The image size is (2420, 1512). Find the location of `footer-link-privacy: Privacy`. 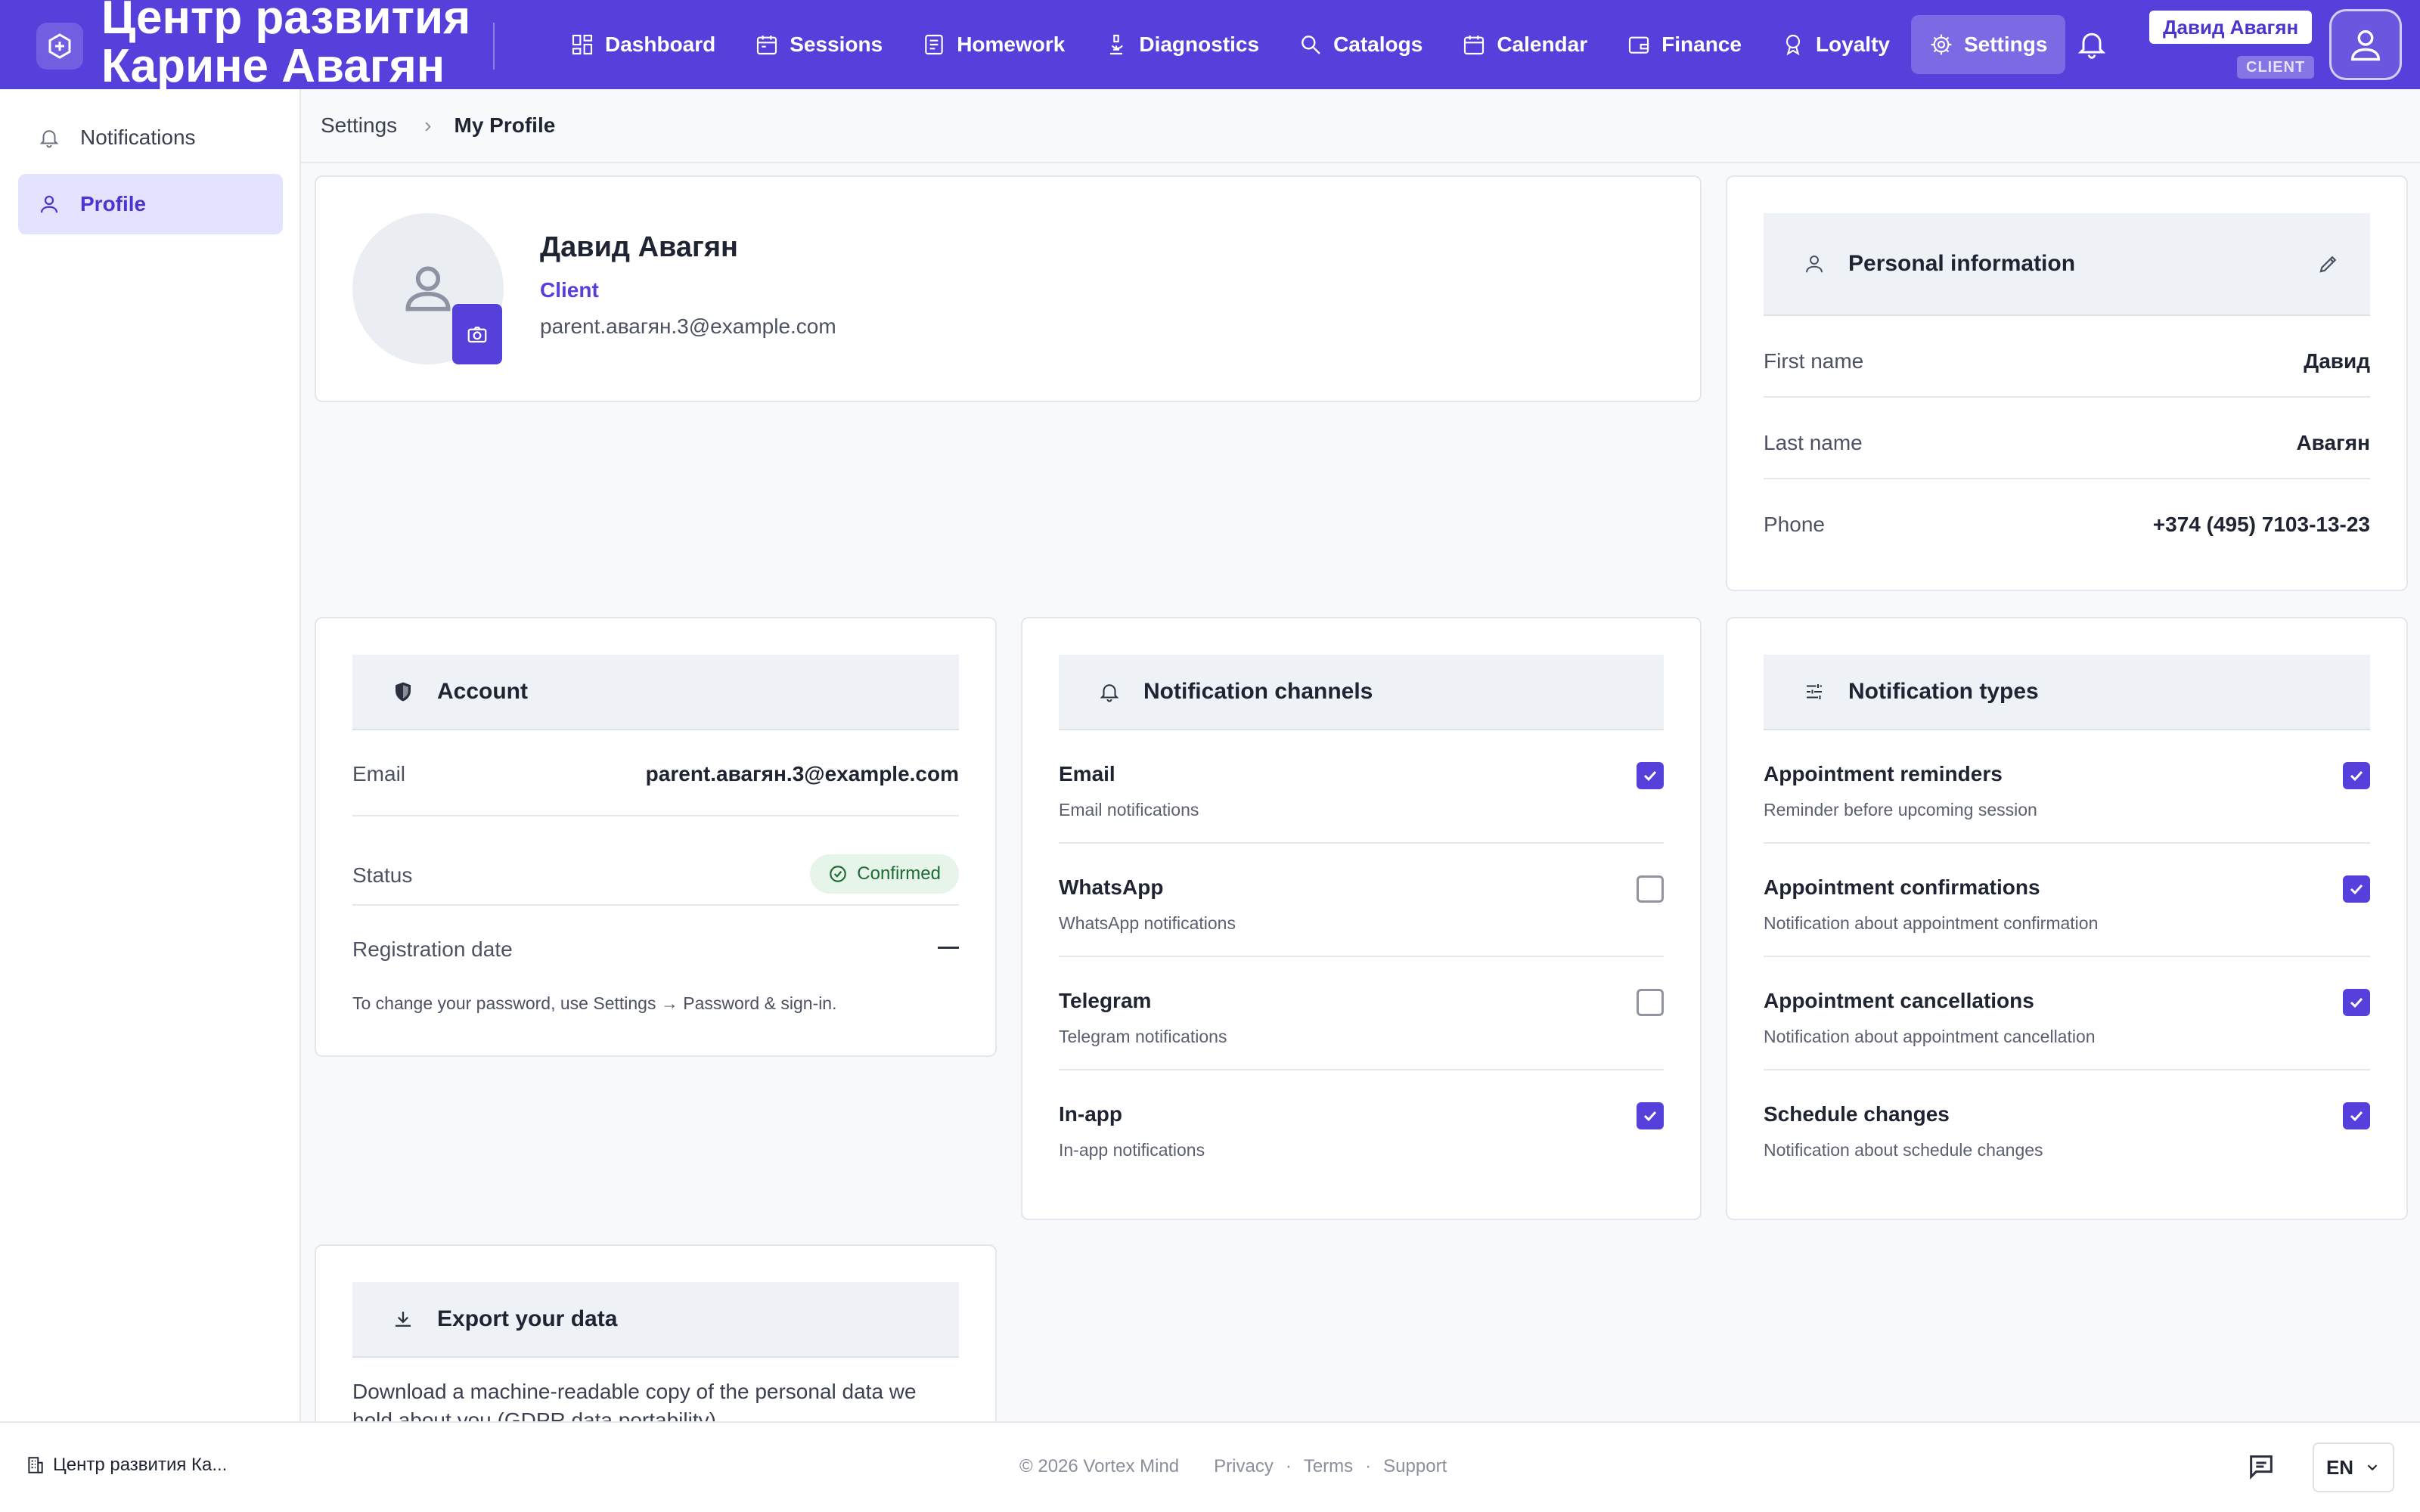

footer-link-privacy: Privacy is located at coordinates (1244, 1466).